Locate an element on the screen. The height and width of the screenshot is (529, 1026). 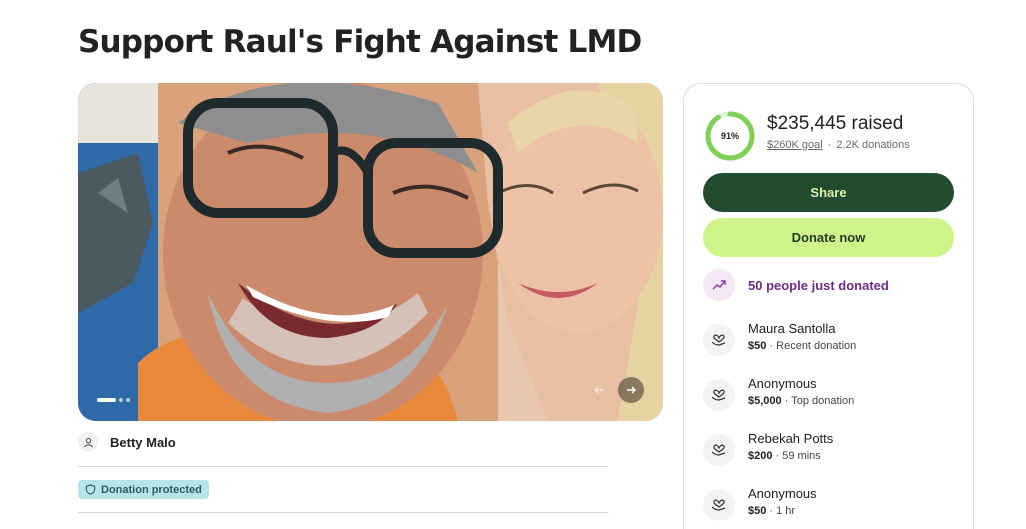
donation-amount: $5,000 is located at coordinates (765, 401).